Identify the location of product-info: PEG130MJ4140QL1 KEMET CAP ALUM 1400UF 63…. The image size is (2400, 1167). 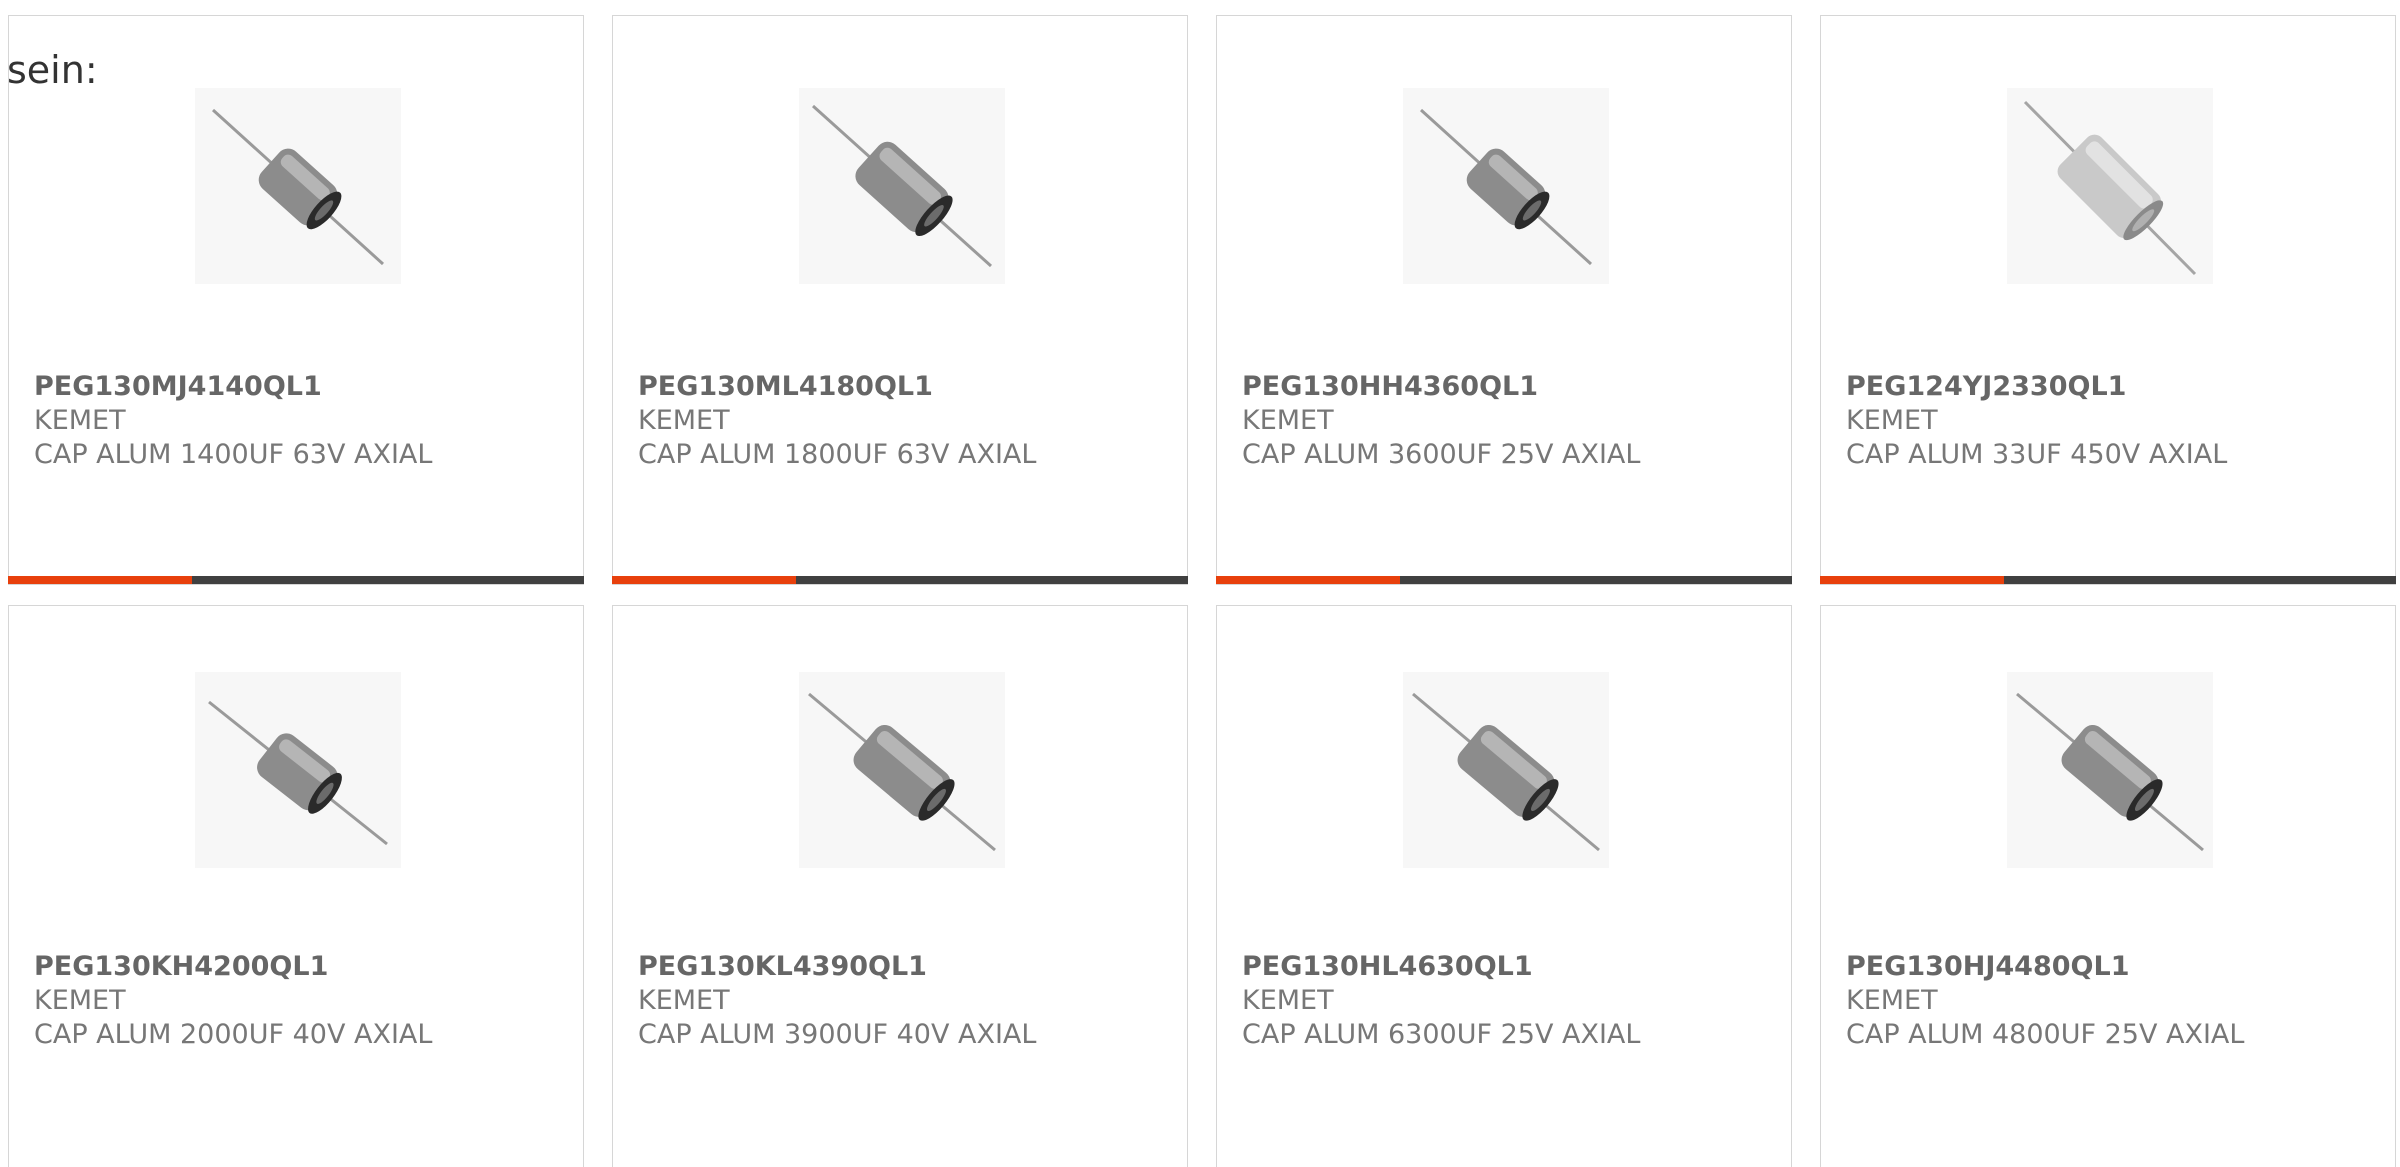
(302, 421).